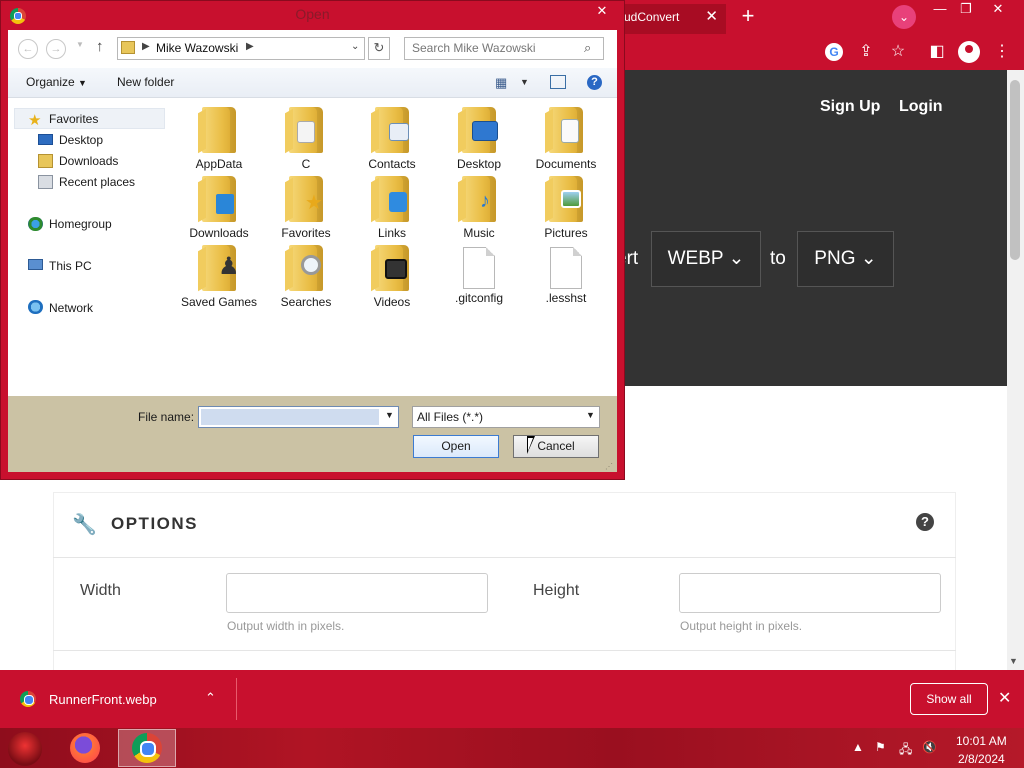  What do you see at coordinates (479, 275) in the screenshot?
I see `file-gitconfig: .gitconfig` at bounding box center [479, 275].